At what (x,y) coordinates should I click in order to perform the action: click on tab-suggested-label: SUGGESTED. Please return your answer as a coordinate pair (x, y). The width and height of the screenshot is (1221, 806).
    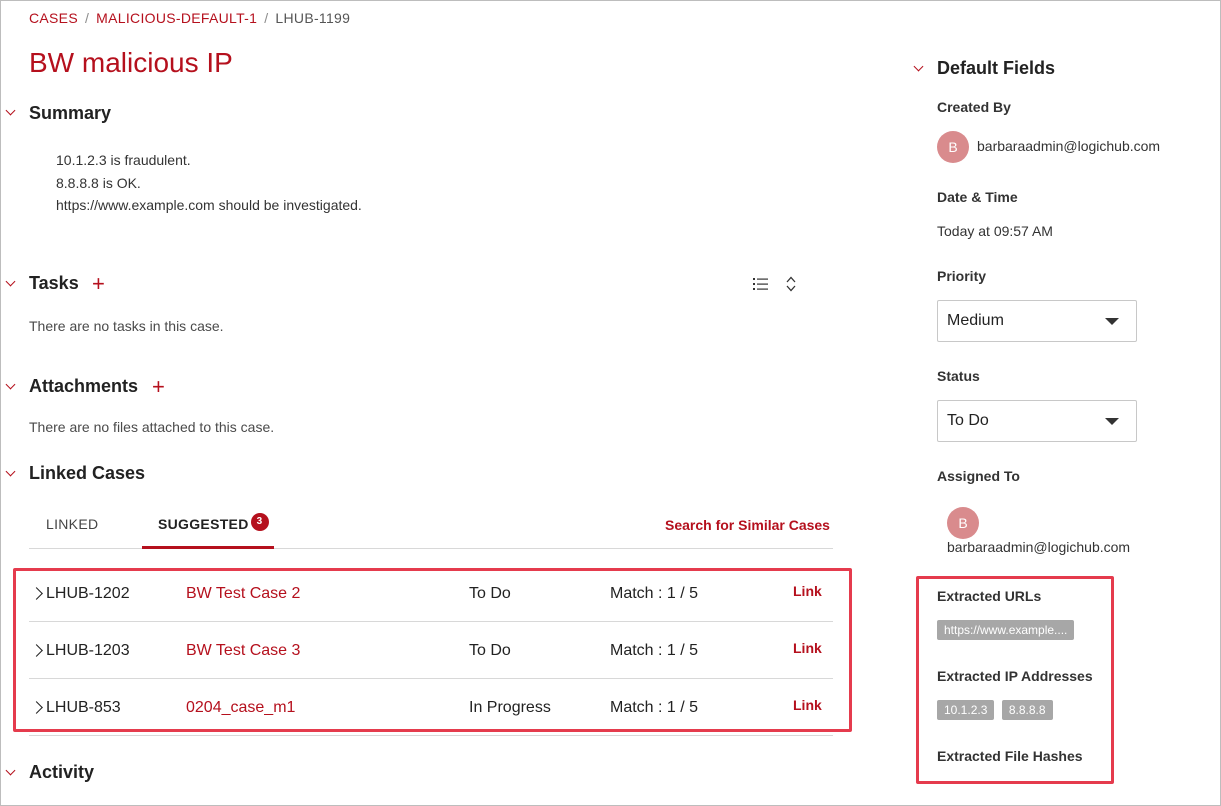
    Looking at the image, I should click on (203, 524).